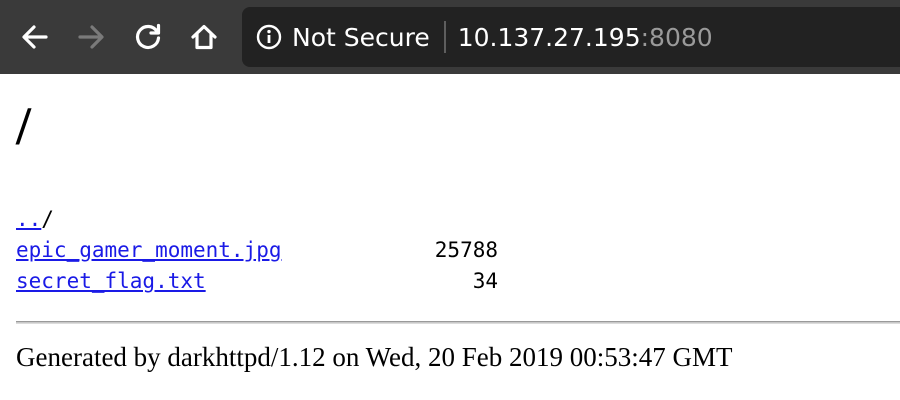 The height and width of the screenshot is (400, 900). What do you see at coordinates (28, 219) in the screenshot?
I see `parent-directory-link: ..` at bounding box center [28, 219].